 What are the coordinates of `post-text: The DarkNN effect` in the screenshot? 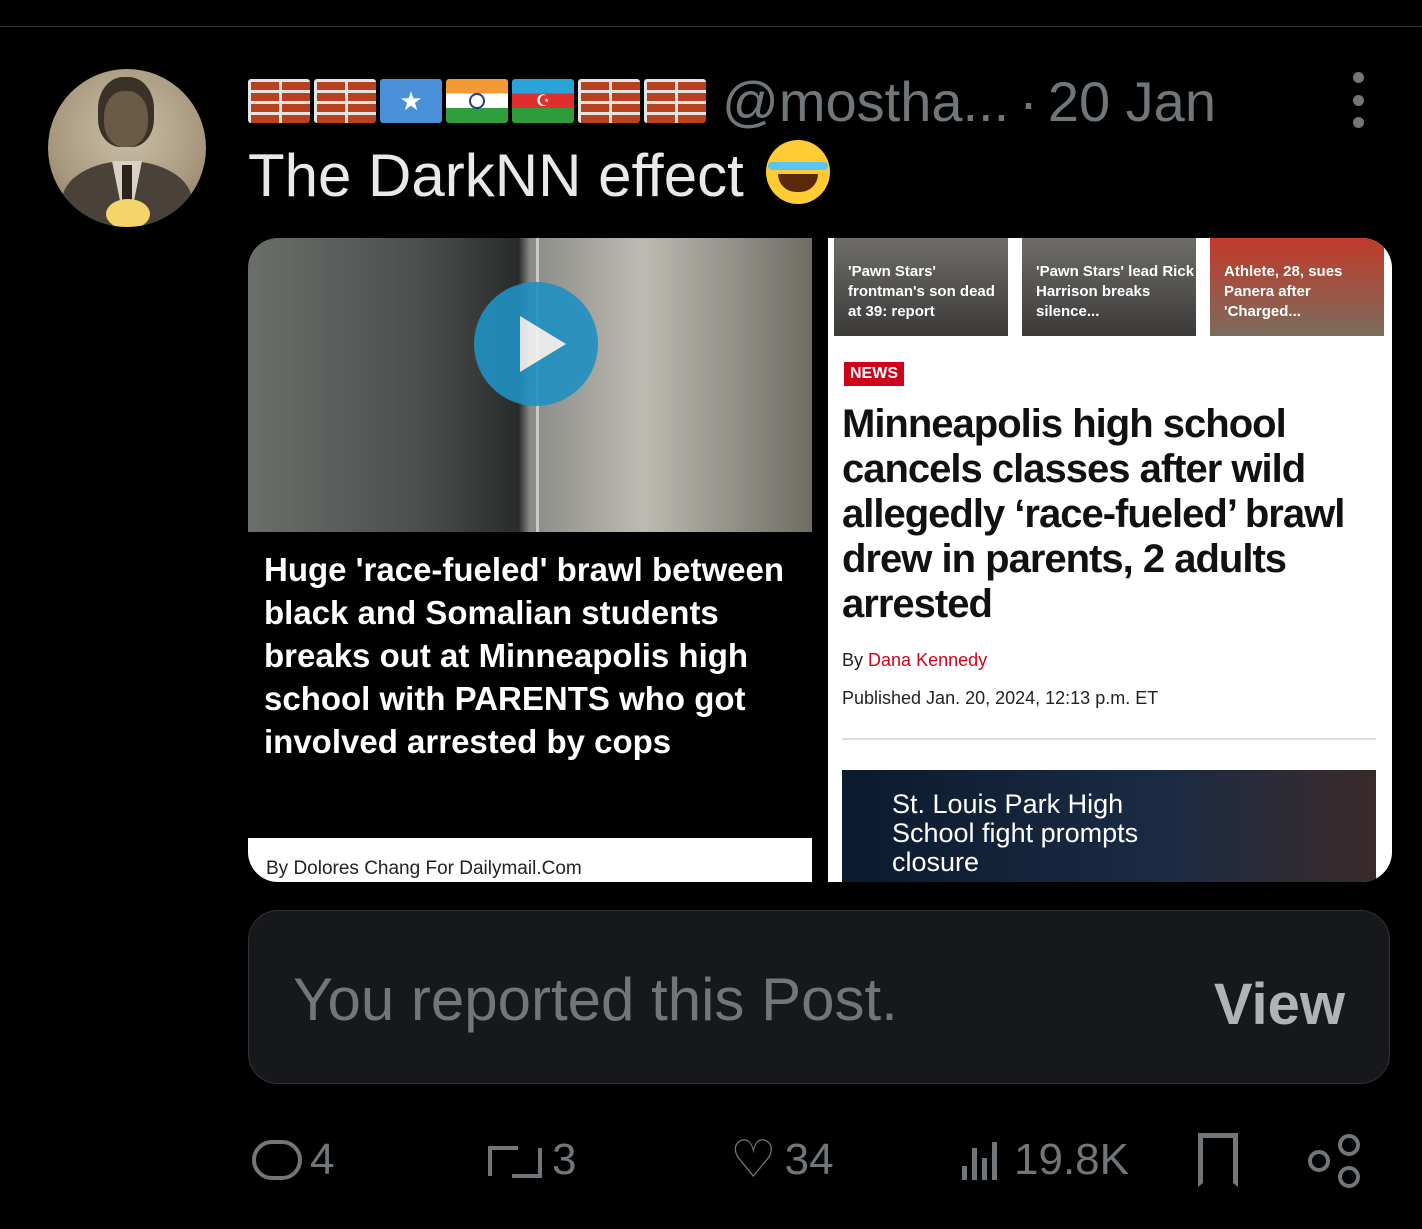 It's located at (539, 175).